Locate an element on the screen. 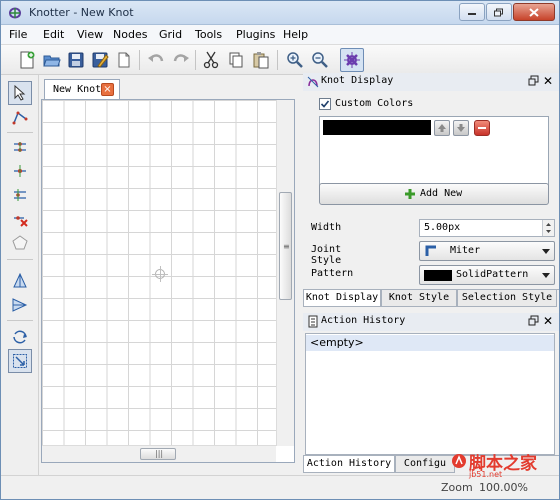  scale-tool is located at coordinates (20, 361).